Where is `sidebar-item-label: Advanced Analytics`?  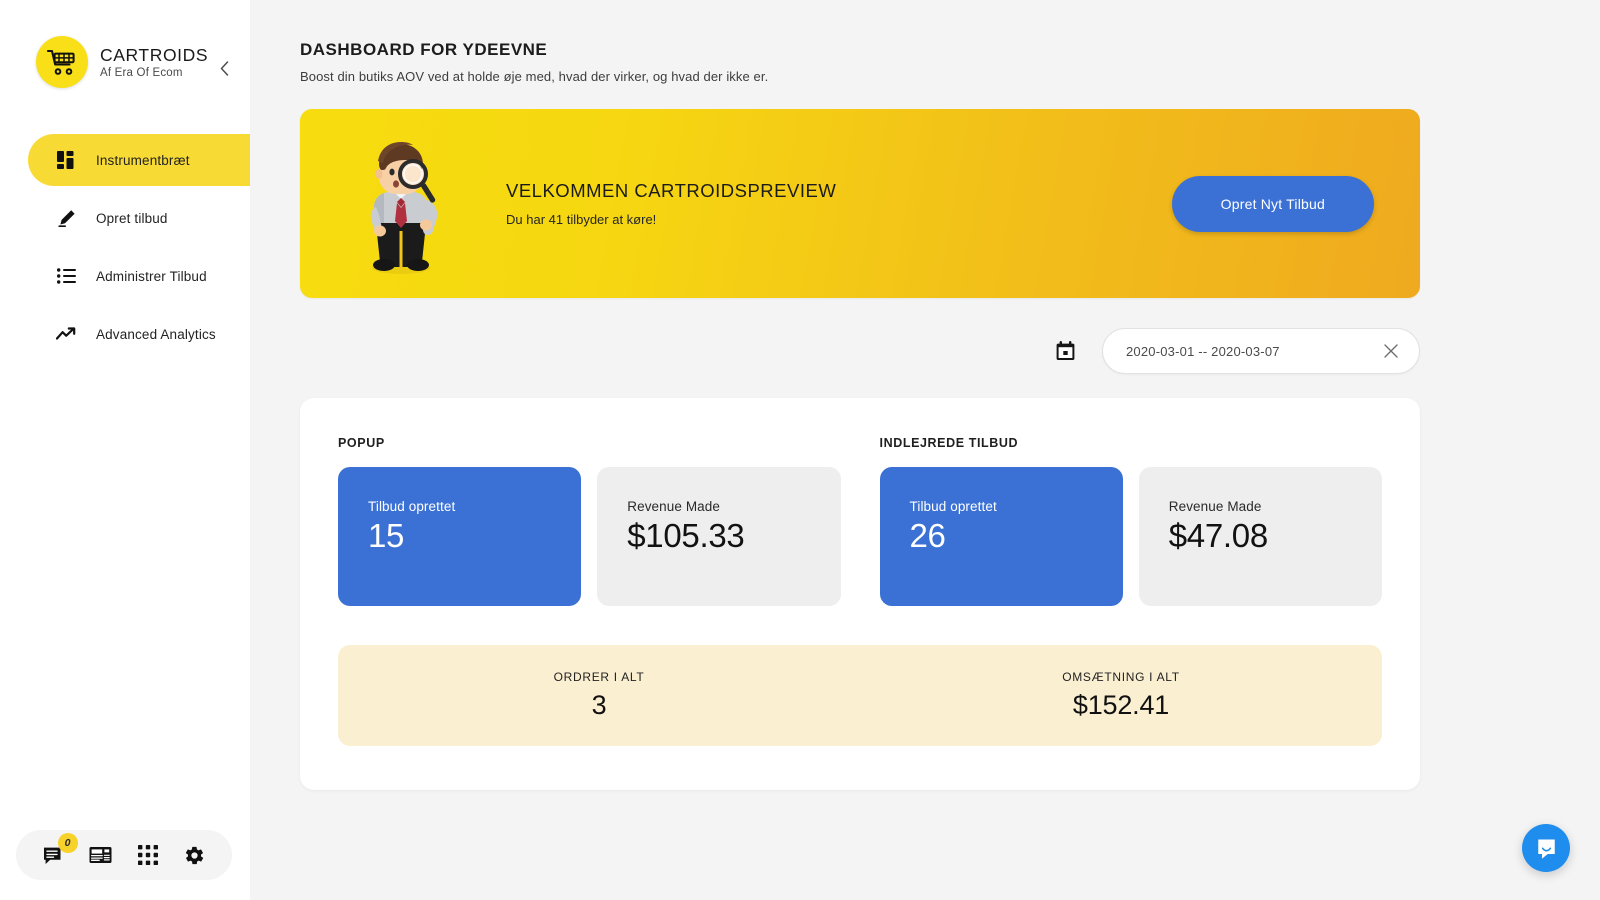 sidebar-item-label: Advanced Analytics is located at coordinates (156, 334).